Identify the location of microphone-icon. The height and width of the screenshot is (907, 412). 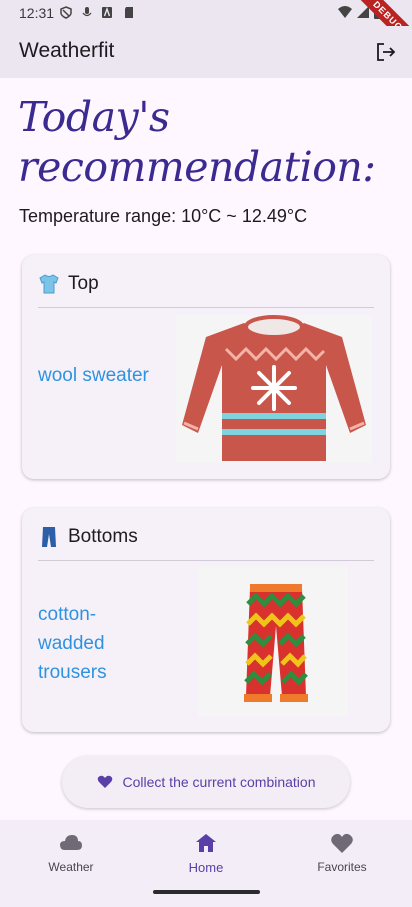
(87, 12).